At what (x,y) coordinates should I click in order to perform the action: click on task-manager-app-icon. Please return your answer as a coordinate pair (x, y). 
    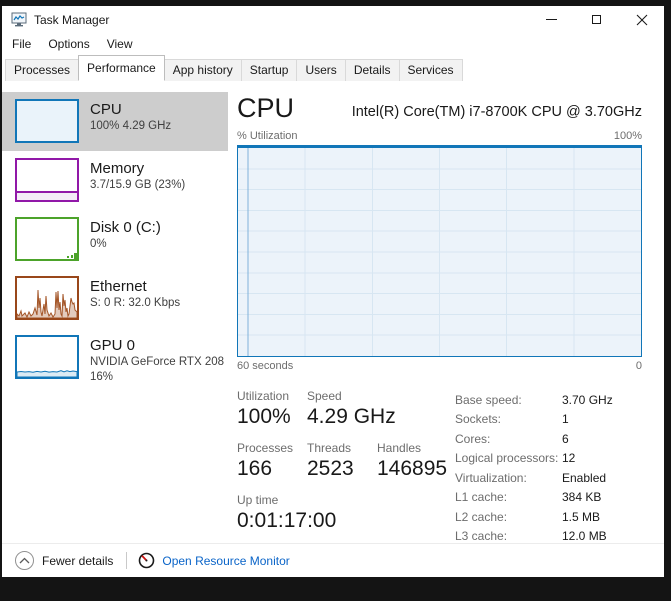
    Looking at the image, I should click on (19, 19).